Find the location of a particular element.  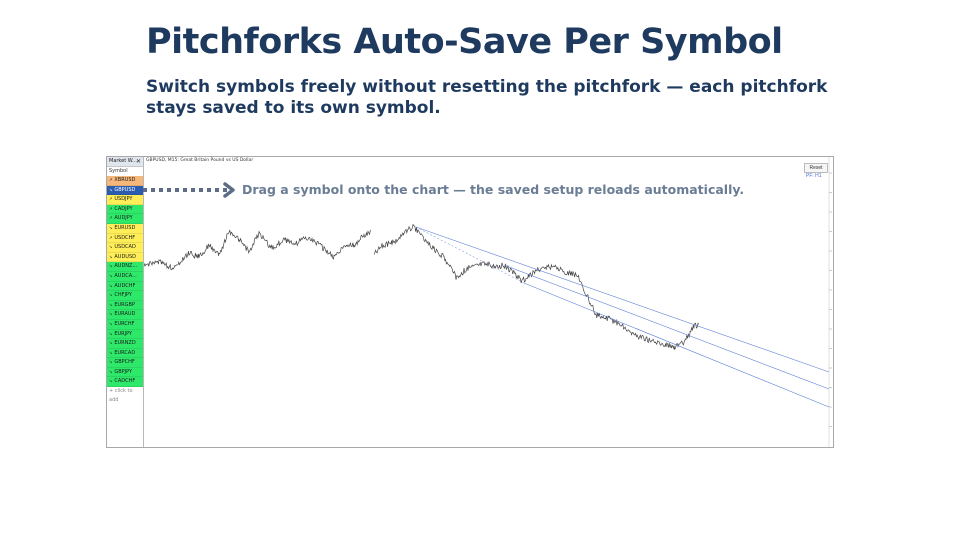

symbol-row-euraud: ↘ EURAUD is located at coordinates (125, 315).